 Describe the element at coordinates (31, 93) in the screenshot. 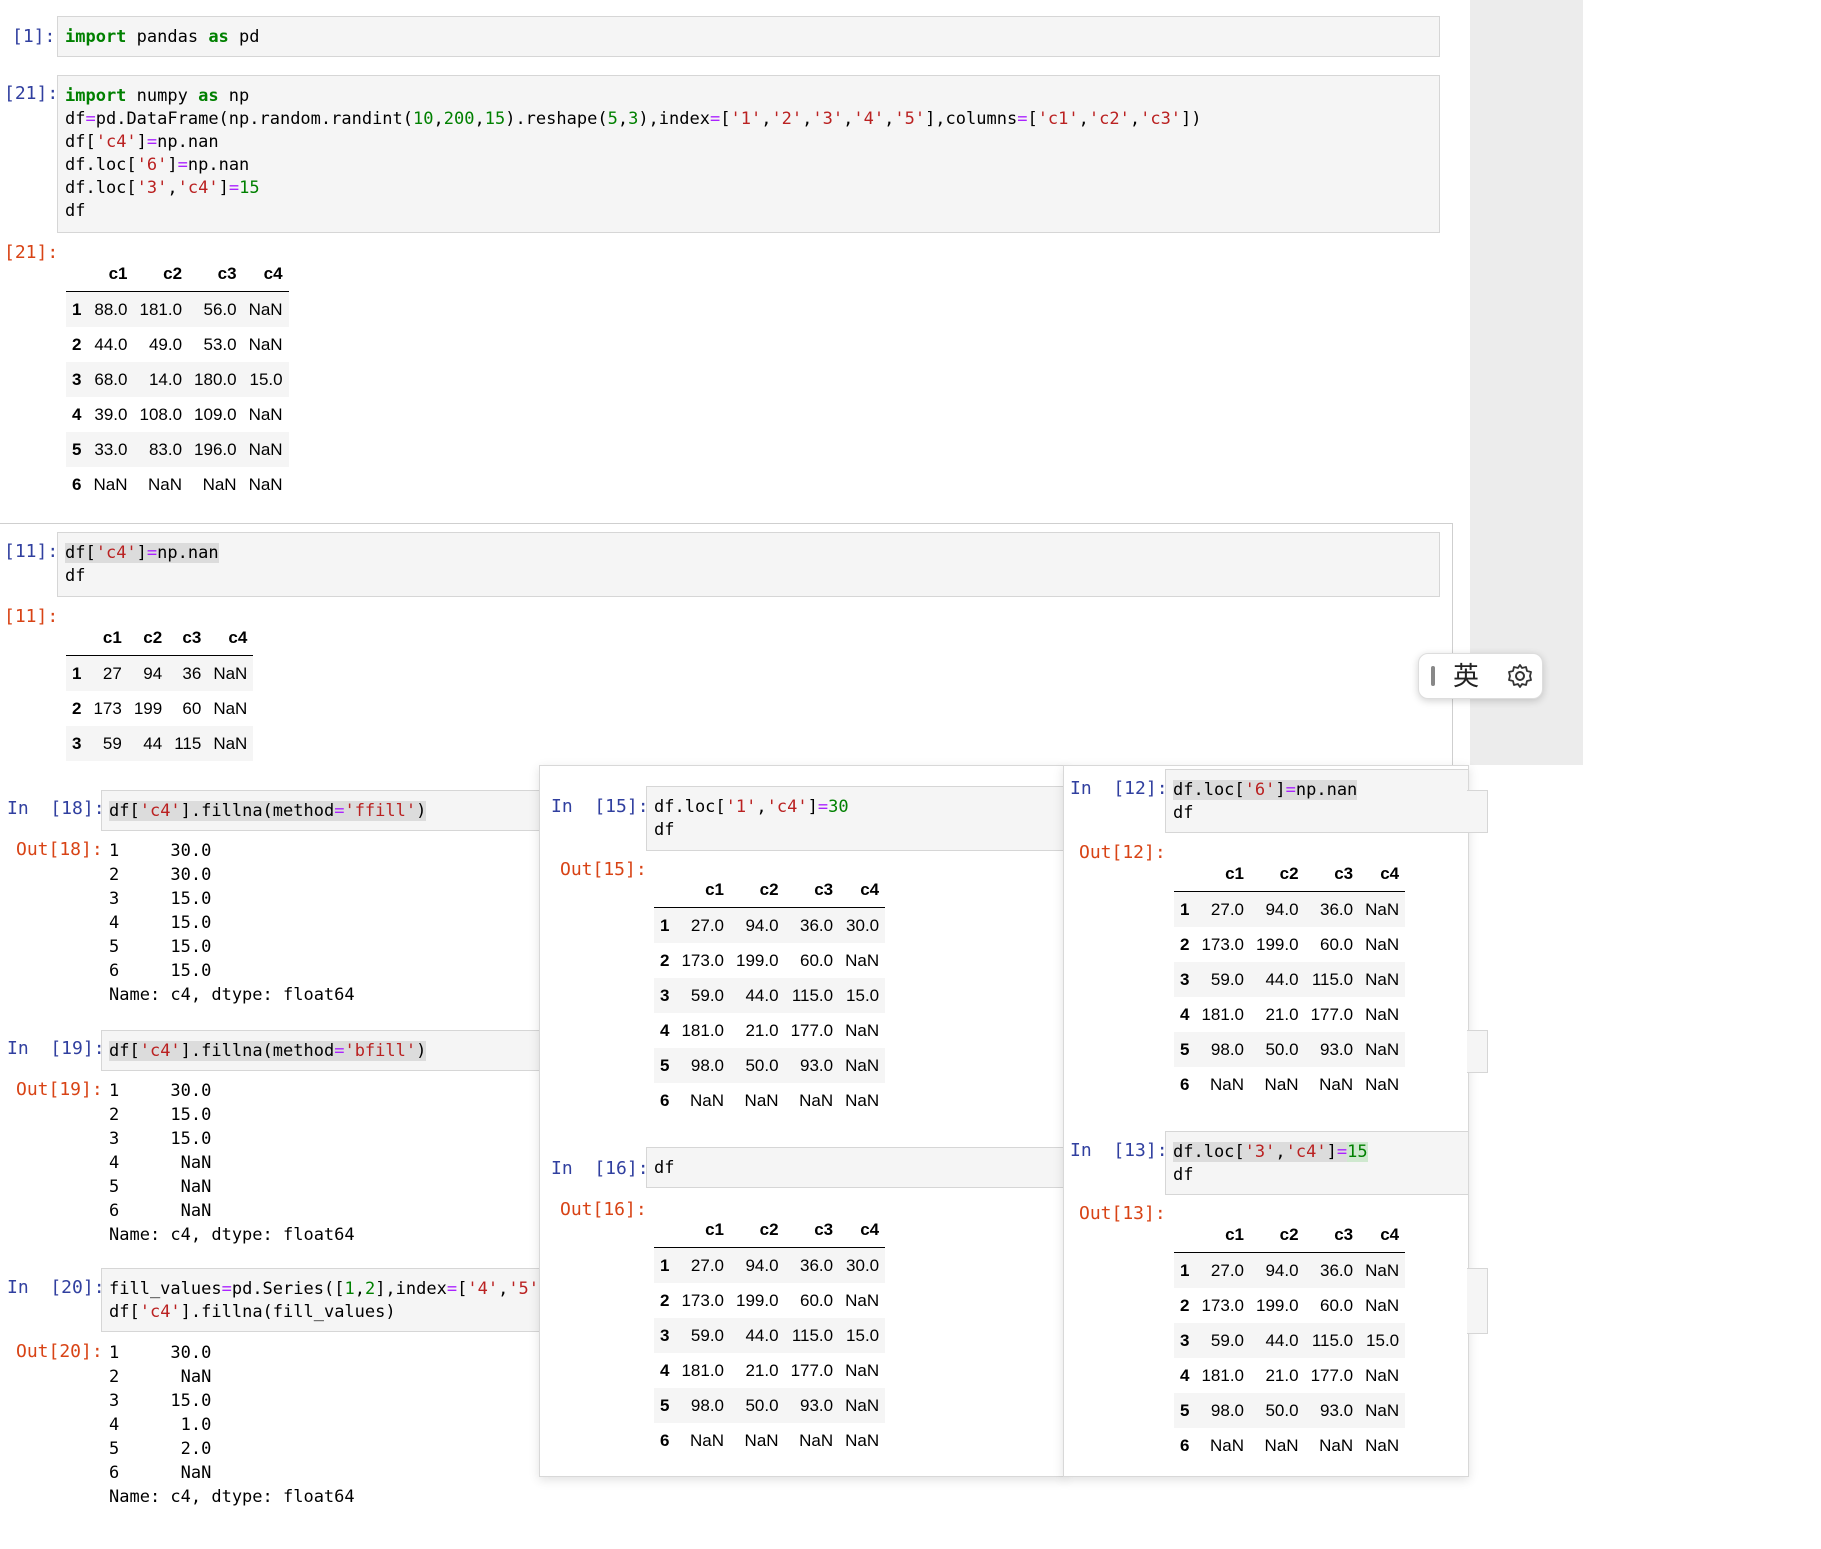

I see `input-prompt: [21]:` at that location.